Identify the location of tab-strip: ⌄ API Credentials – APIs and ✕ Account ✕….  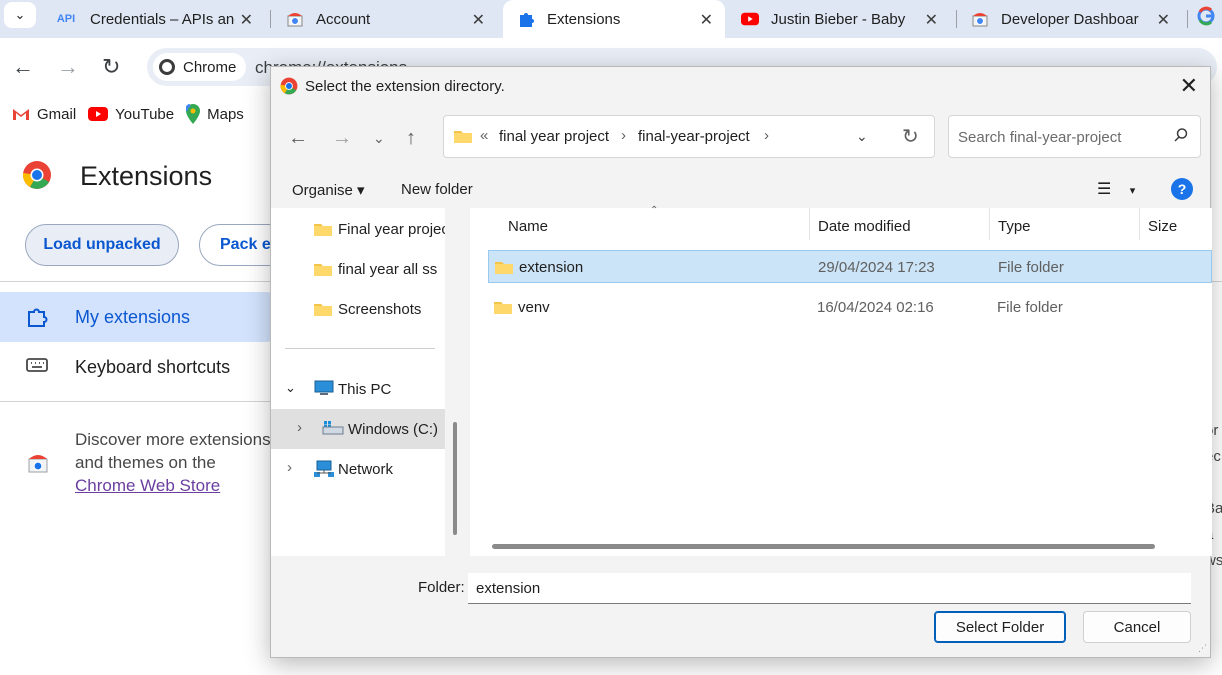
(611, 19).